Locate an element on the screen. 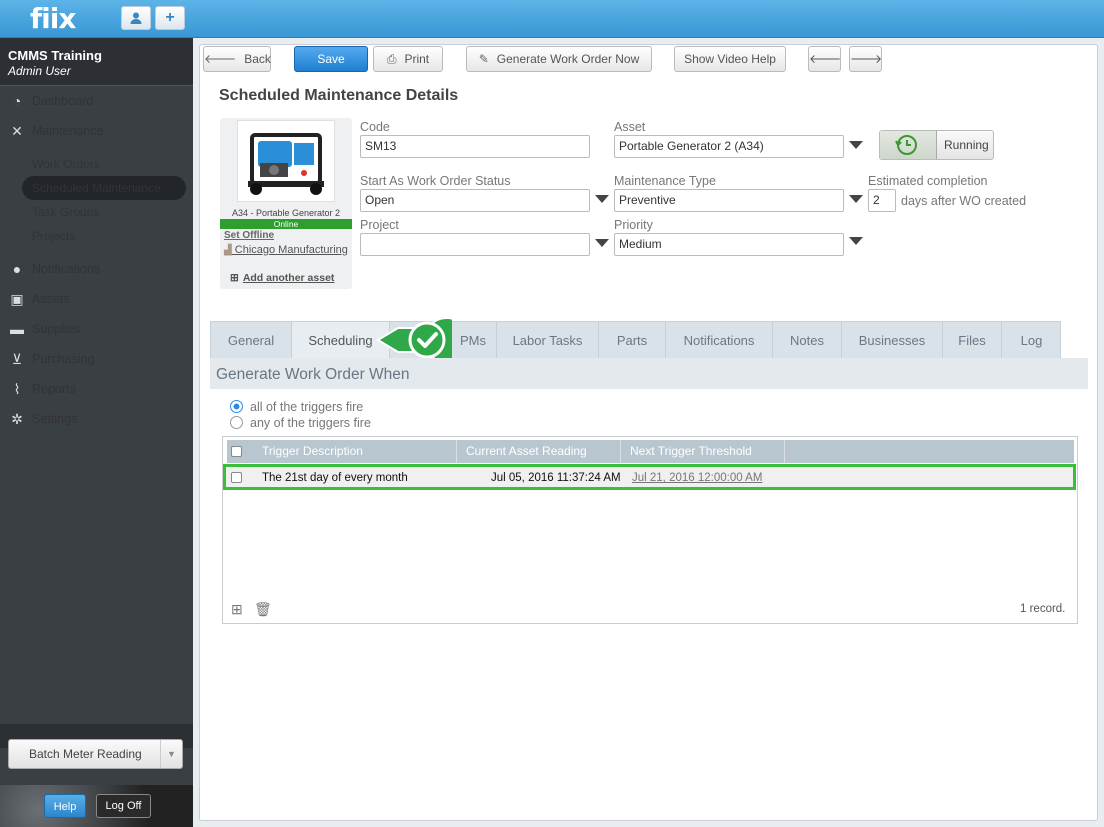 The image size is (1104, 827). tab-parts: Parts is located at coordinates (632, 340).